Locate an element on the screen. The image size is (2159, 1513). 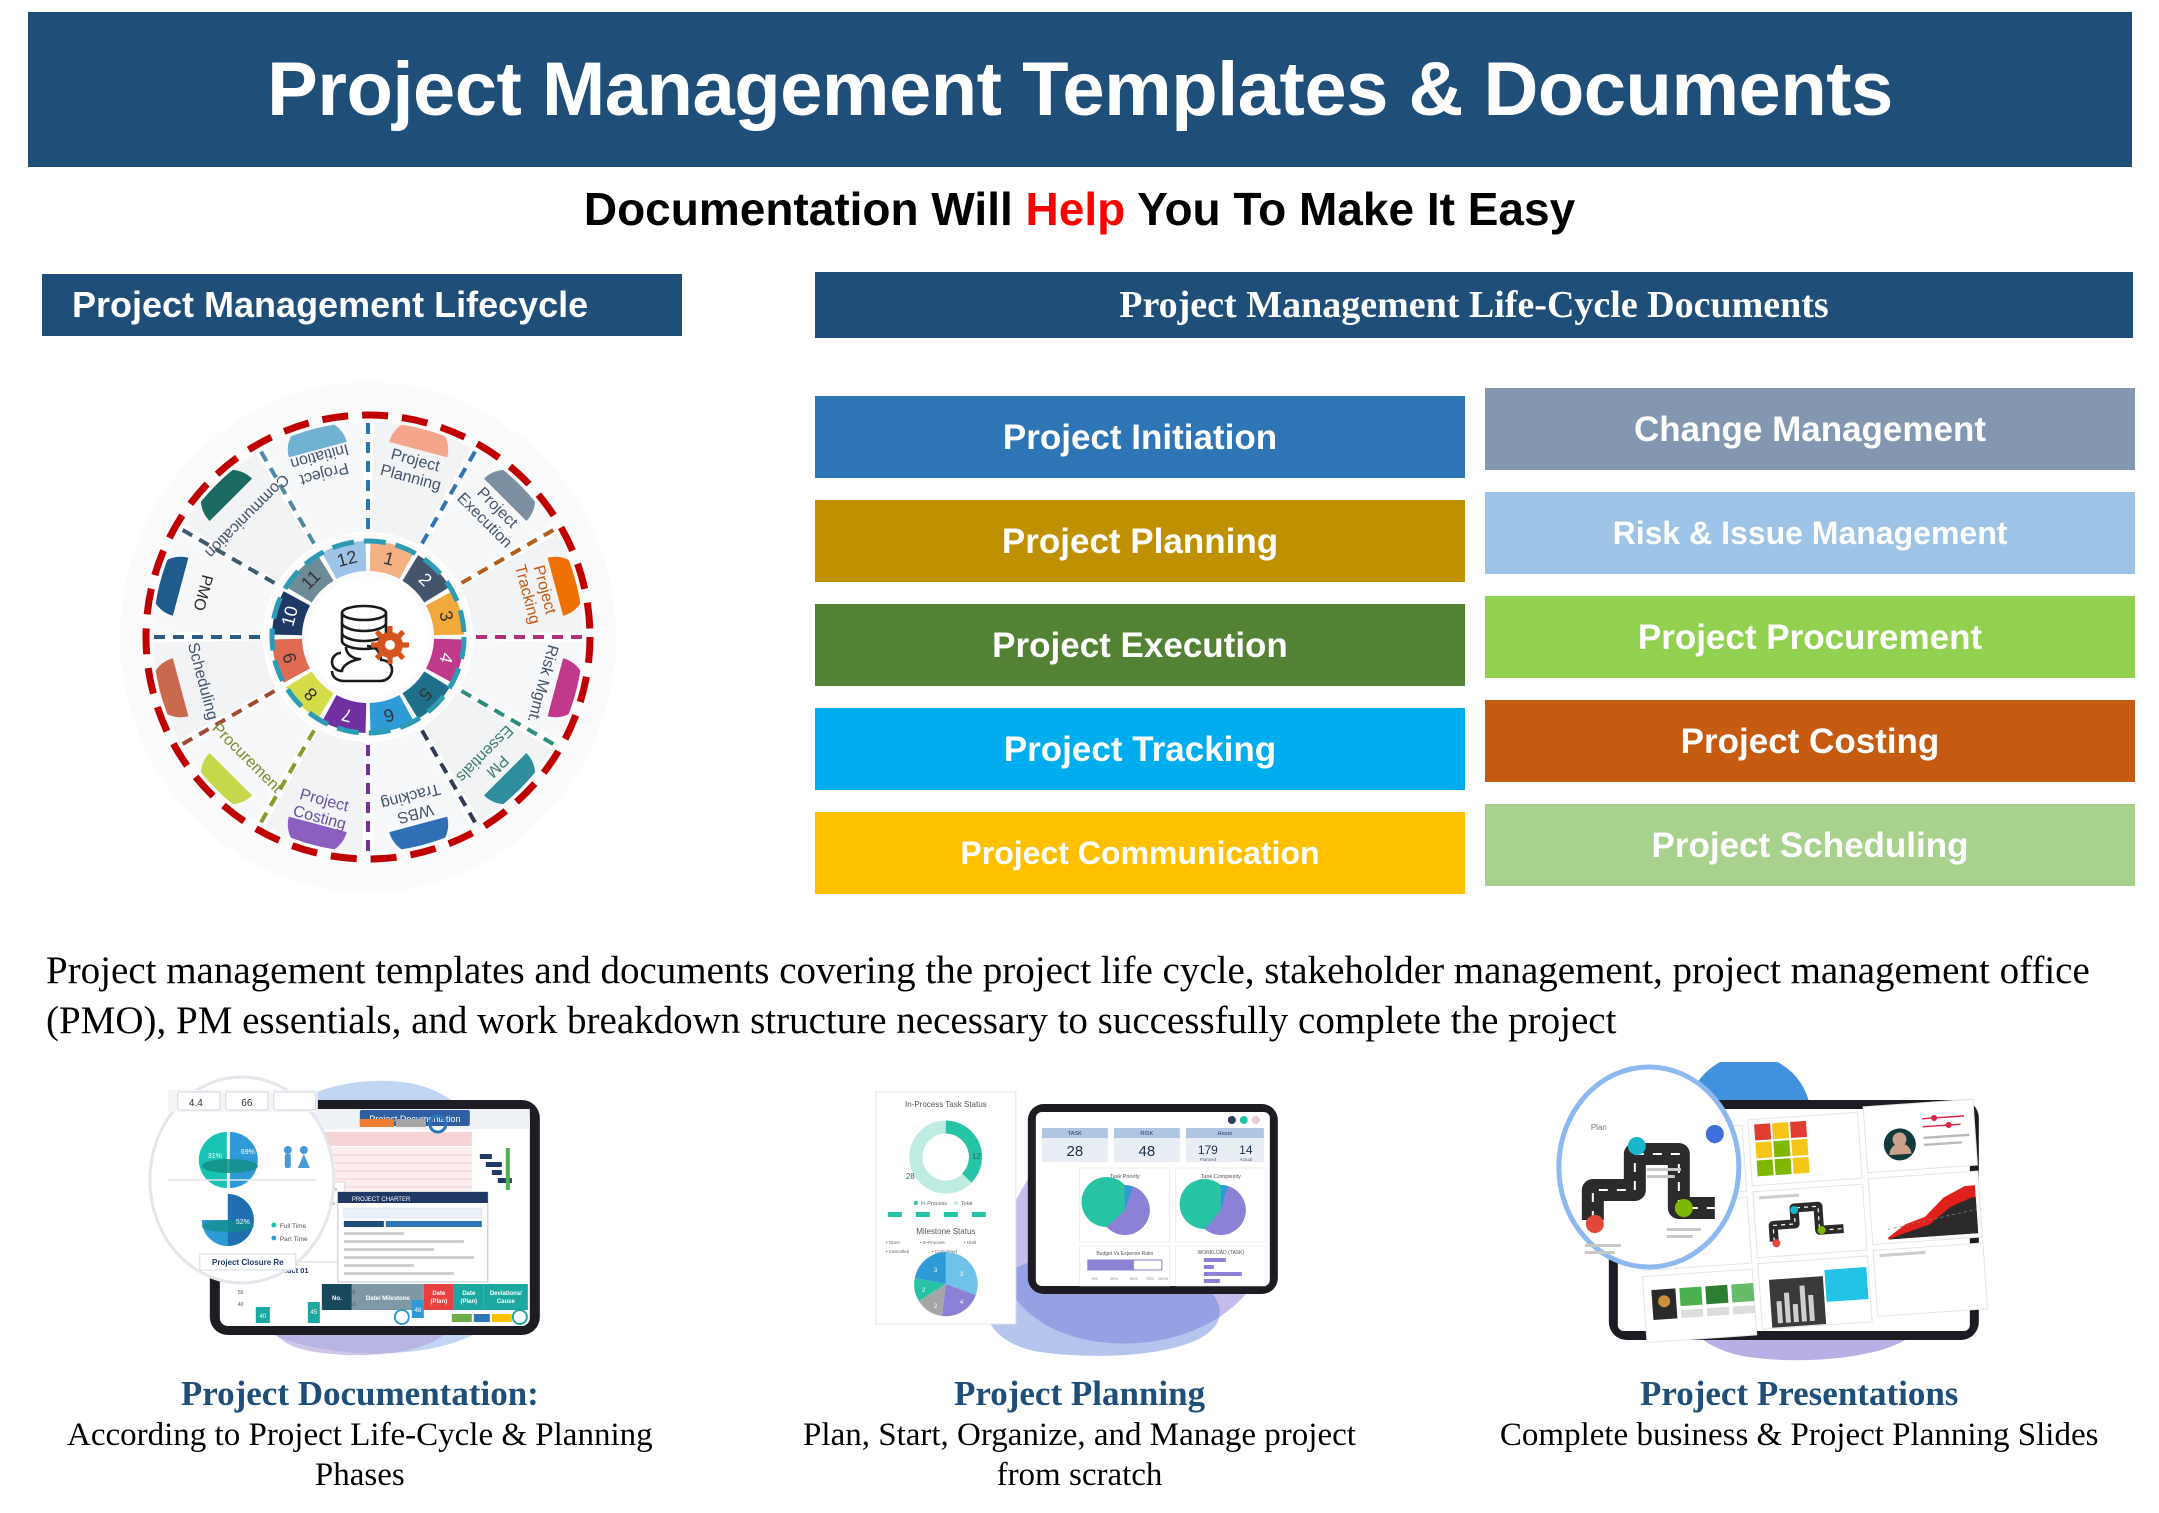
svg-text: 0% is located at coordinates (1095, 1278).